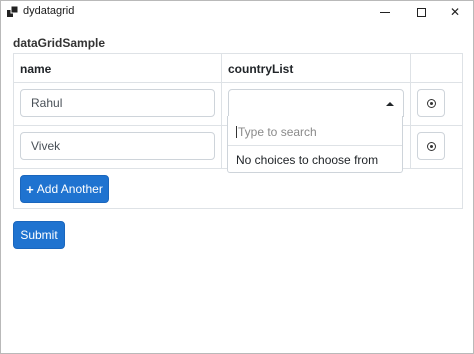 This screenshot has height=354, width=474. I want to click on country-dropdown-menu: Type to search No choices to choose from, so click(315, 144).